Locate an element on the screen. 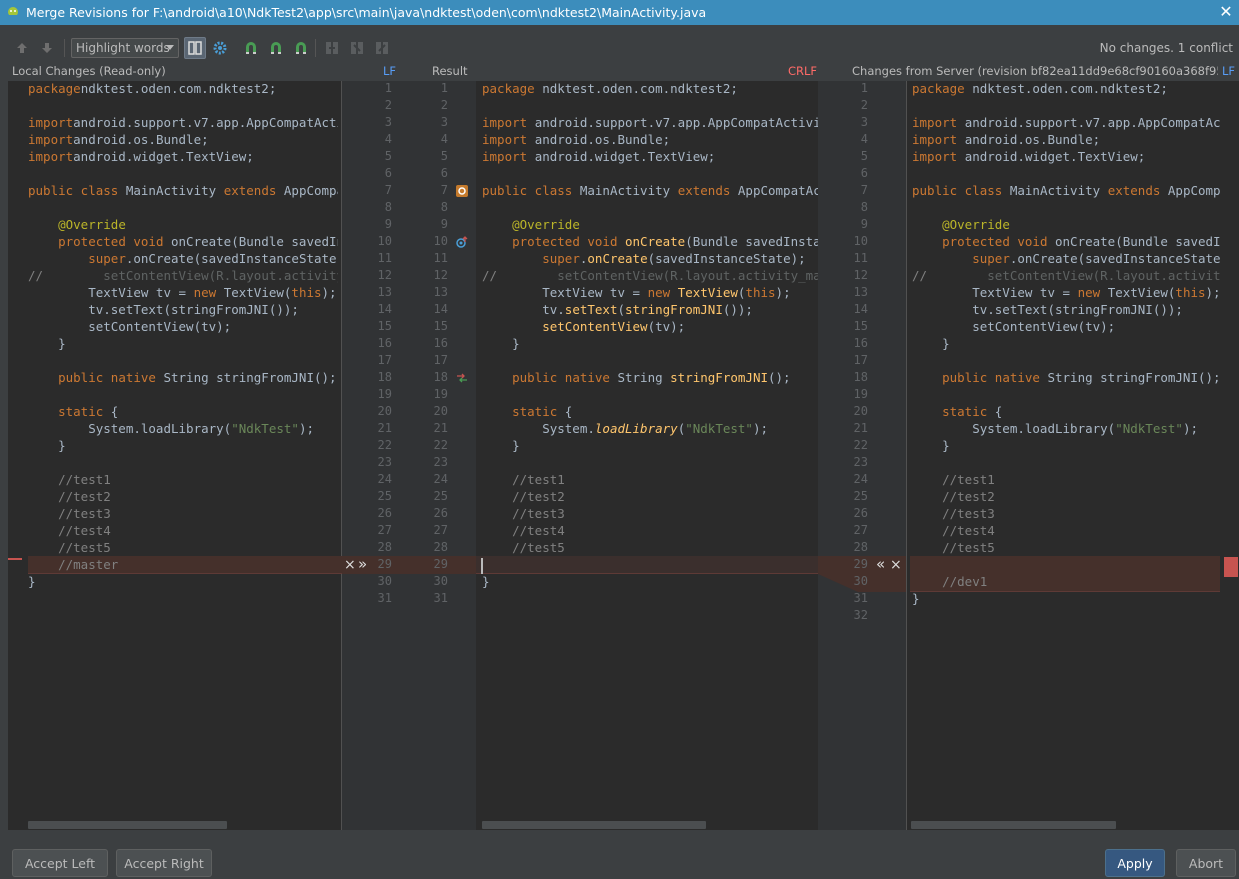  reject-left-change-button: × is located at coordinates (350, 565).